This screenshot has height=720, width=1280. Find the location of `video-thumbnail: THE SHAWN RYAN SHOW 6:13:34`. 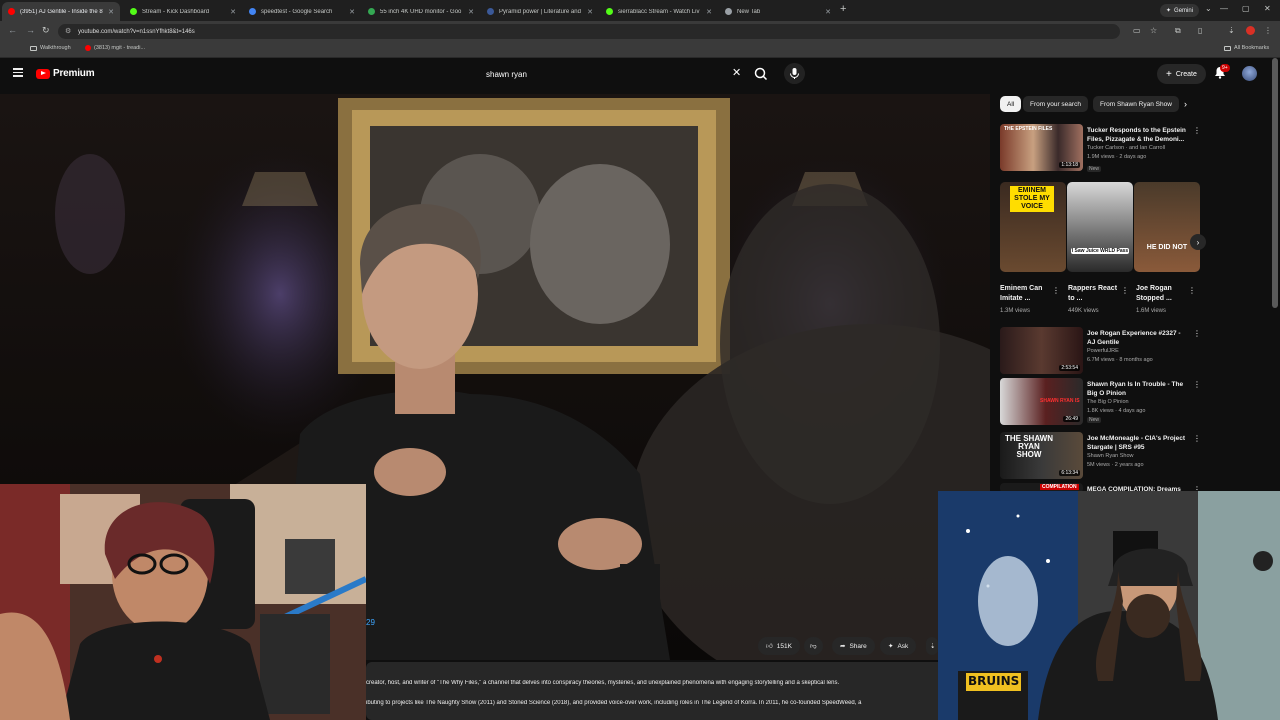

video-thumbnail: THE SHAWN RYAN SHOW 6:13:34 is located at coordinates (1041, 455).